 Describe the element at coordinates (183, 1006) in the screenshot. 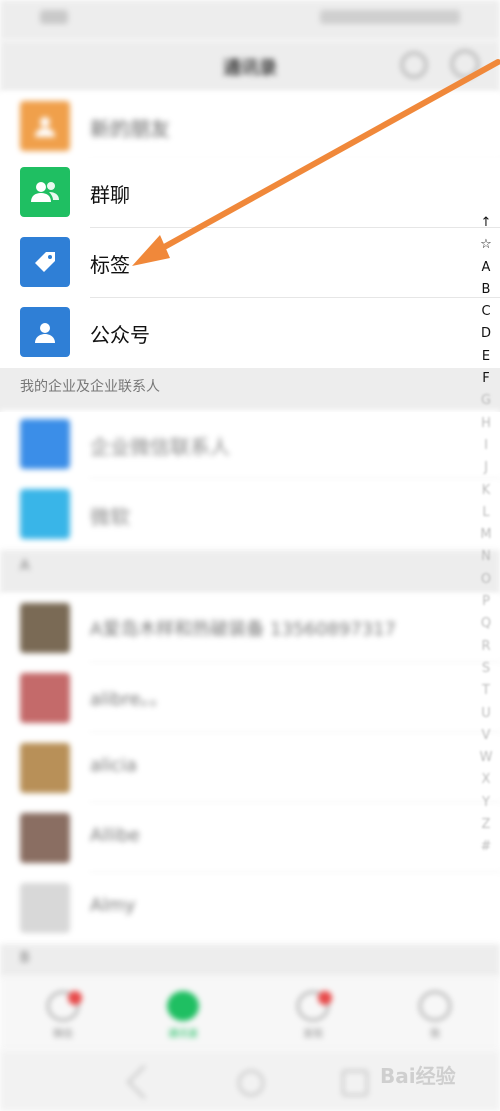

I see `contacts-icon` at that location.